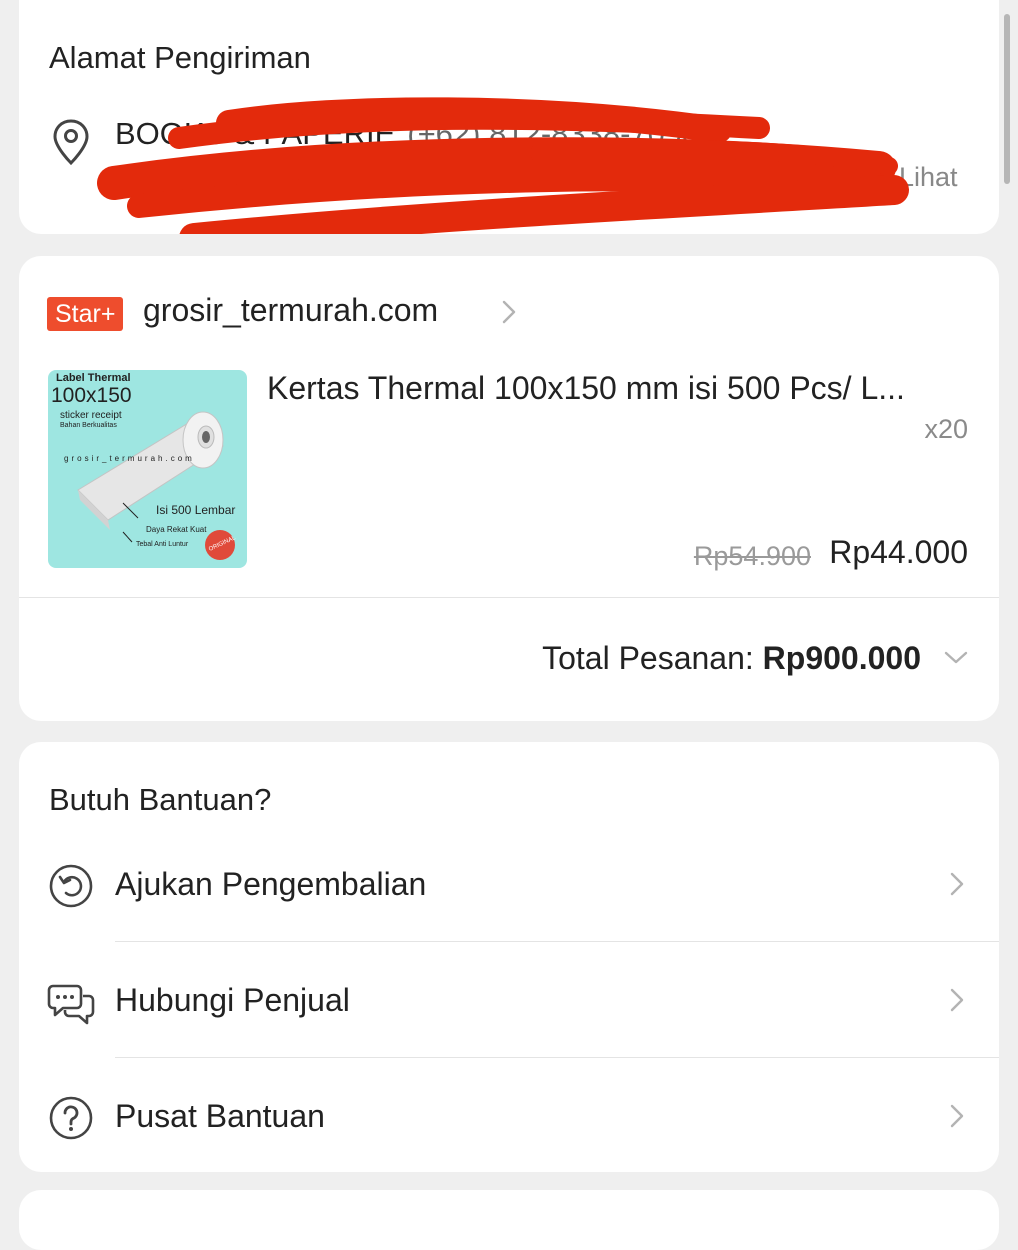 The width and height of the screenshot is (1018, 1250). I want to click on price-final: Rp44.000, so click(898, 552).